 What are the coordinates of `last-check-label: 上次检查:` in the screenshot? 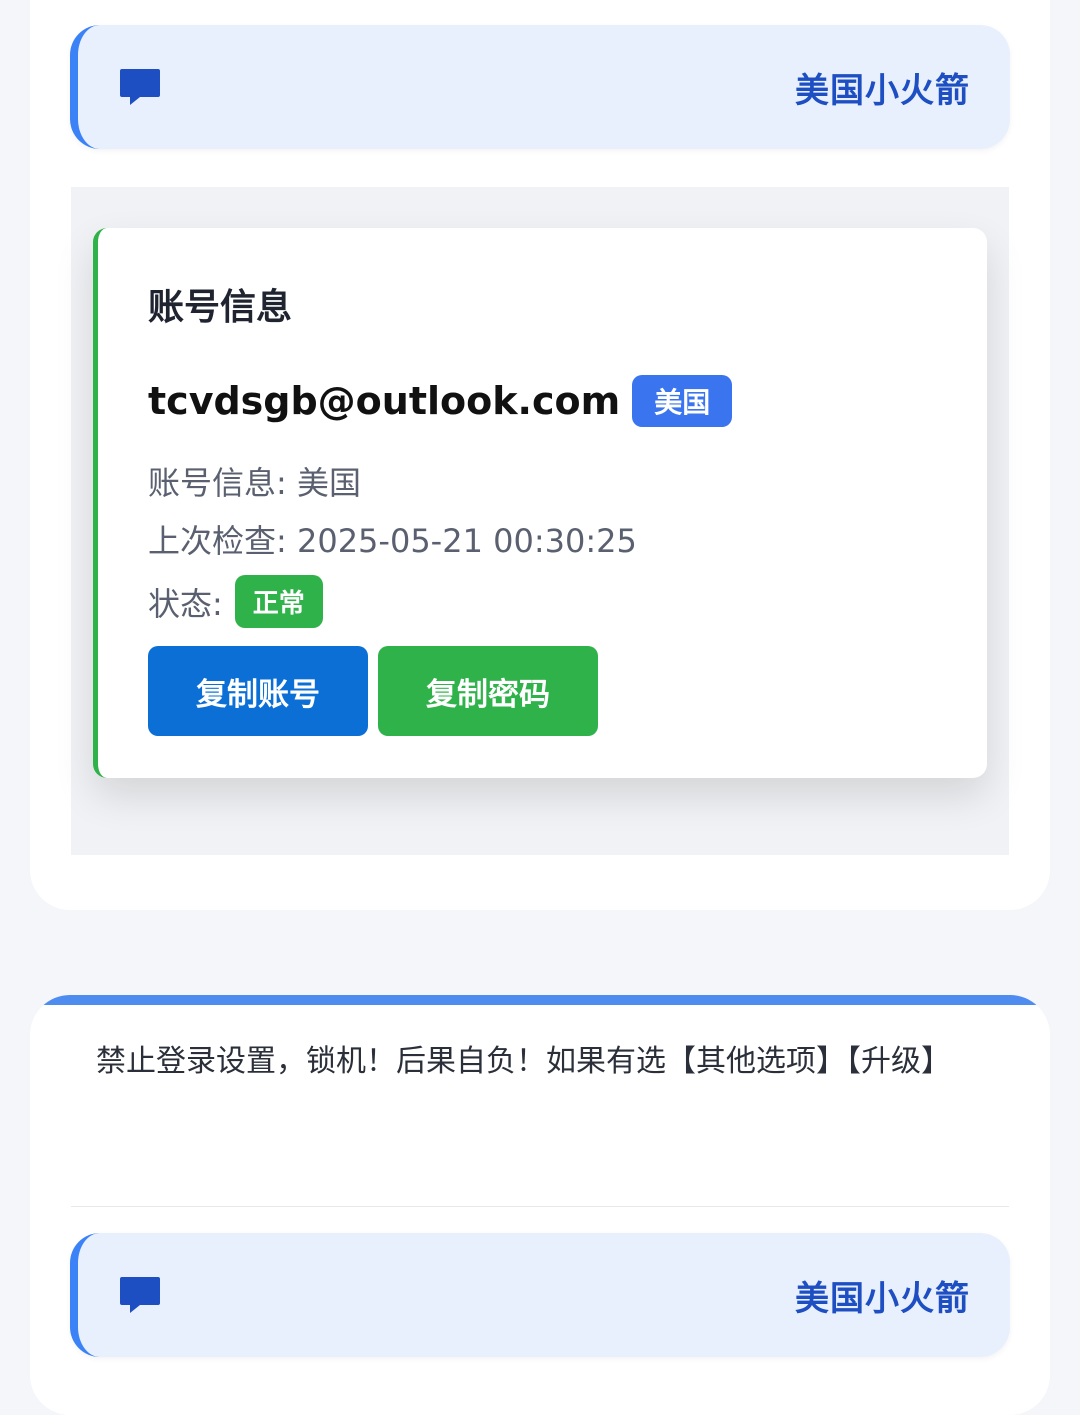 It's located at (217, 541).